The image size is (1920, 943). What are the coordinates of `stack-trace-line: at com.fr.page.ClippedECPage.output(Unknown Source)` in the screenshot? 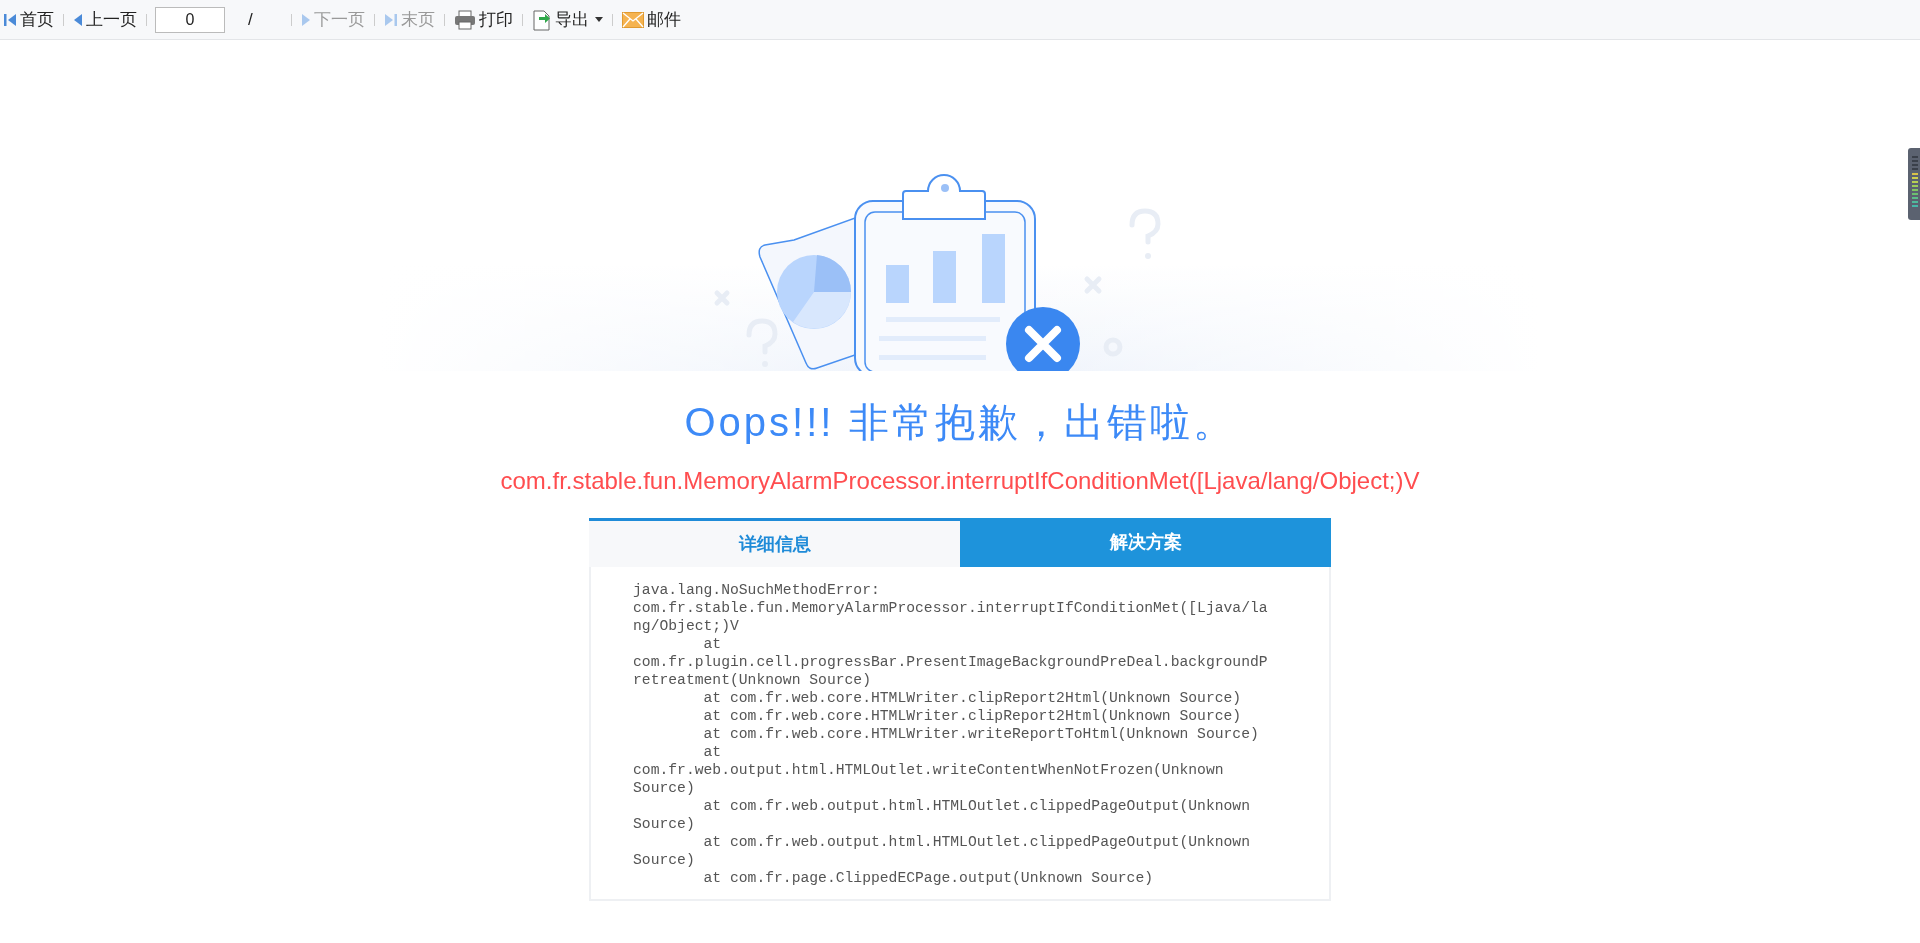 It's located at (928, 878).